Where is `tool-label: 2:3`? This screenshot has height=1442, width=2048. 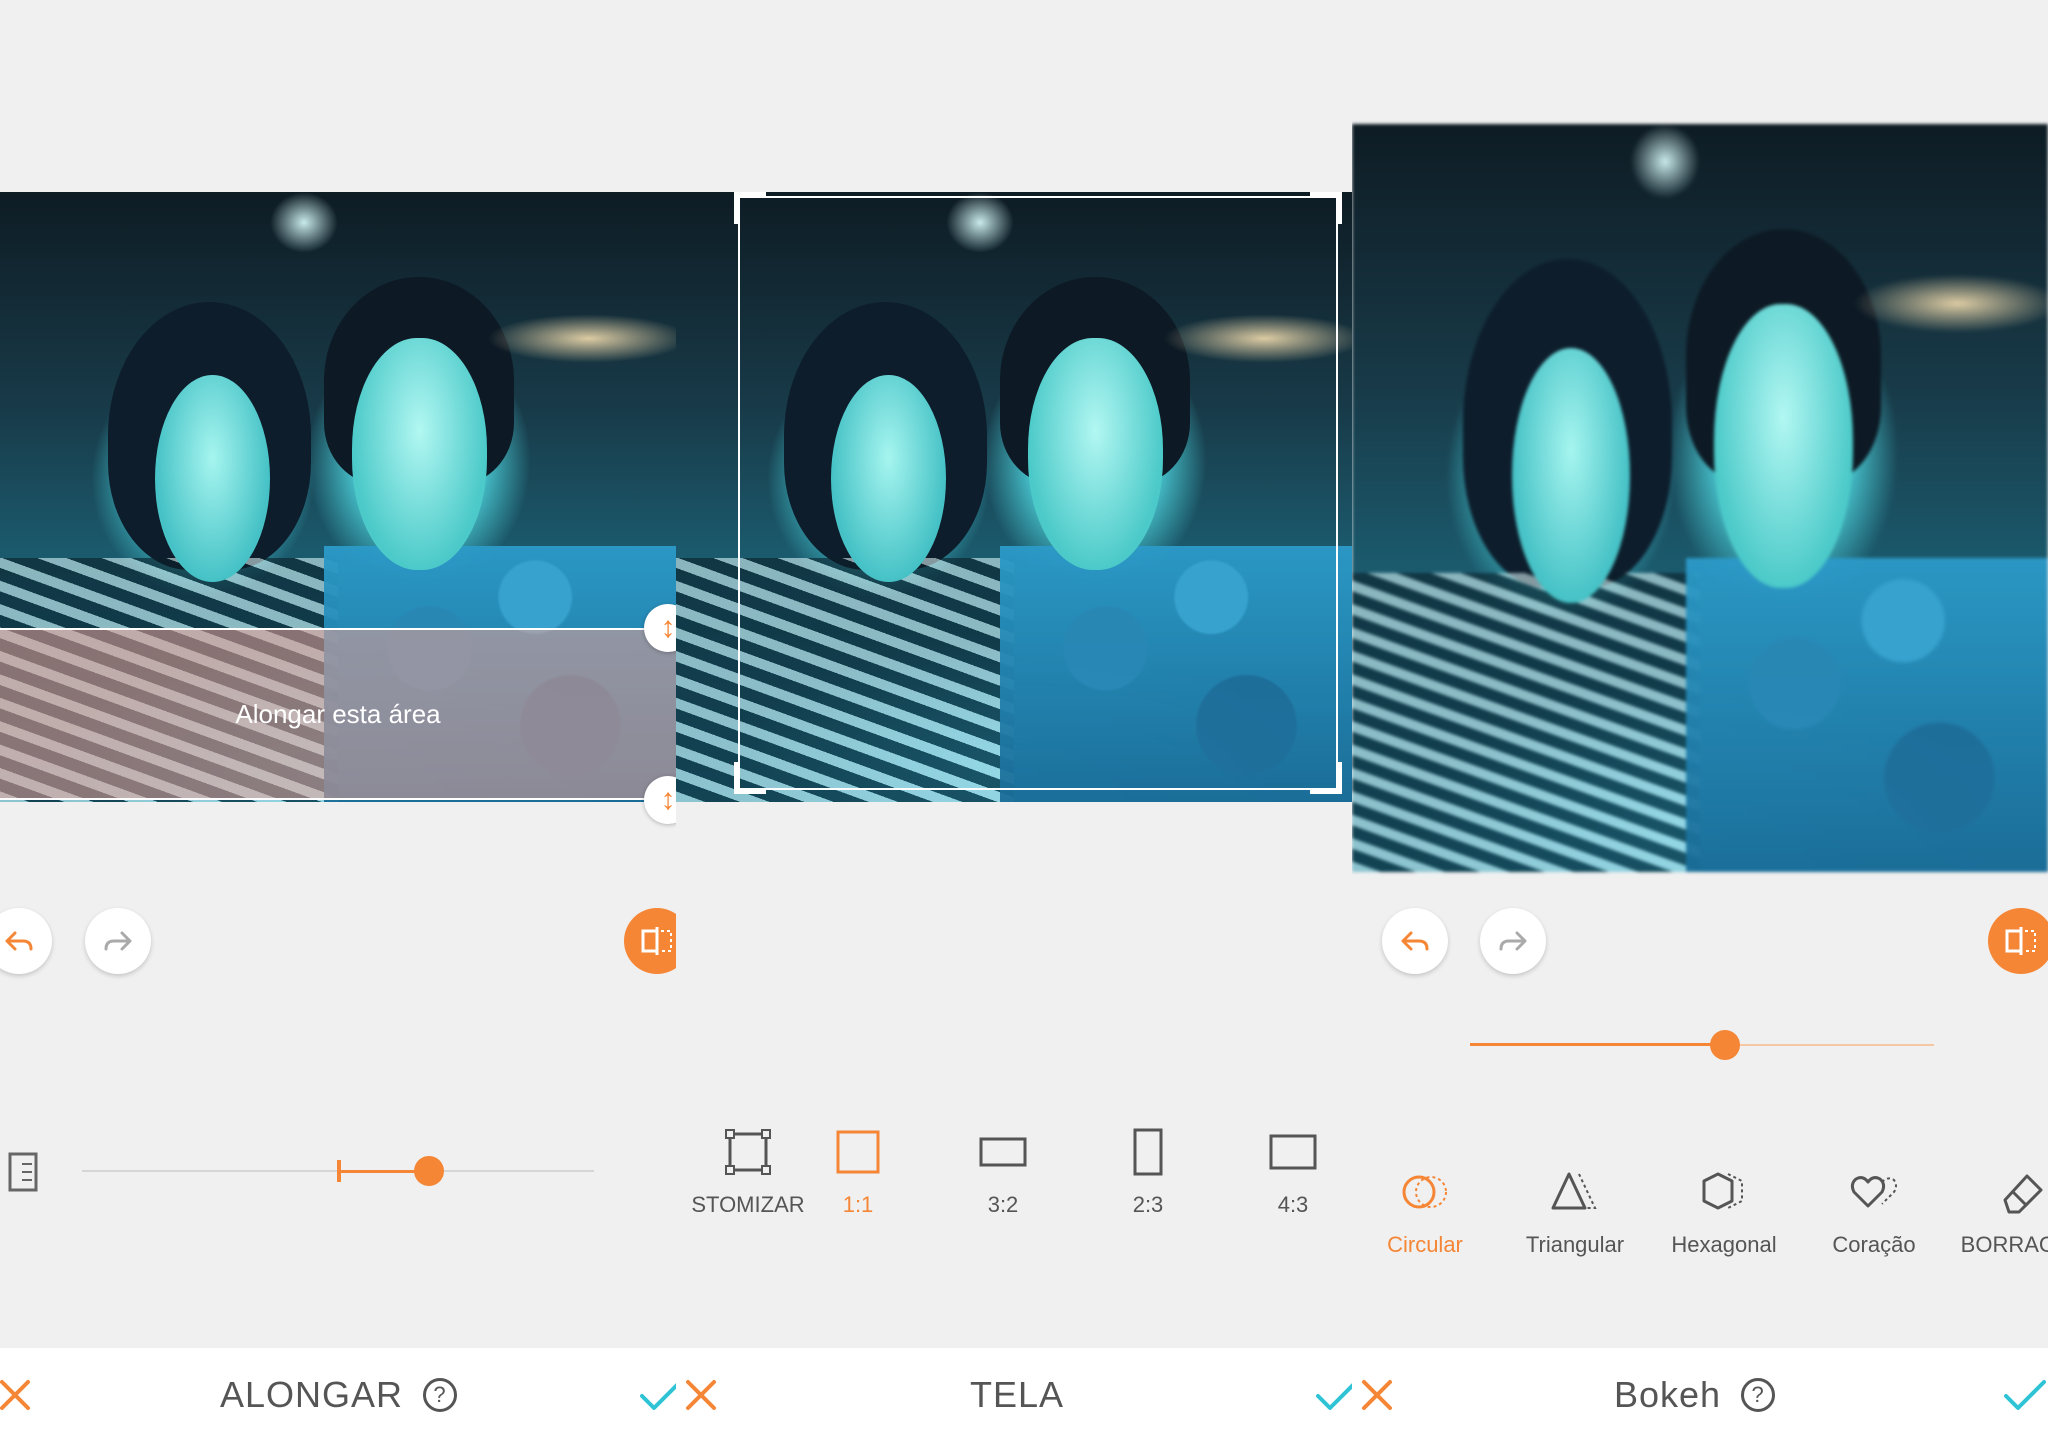
tool-label: 2:3 is located at coordinates (1148, 1204).